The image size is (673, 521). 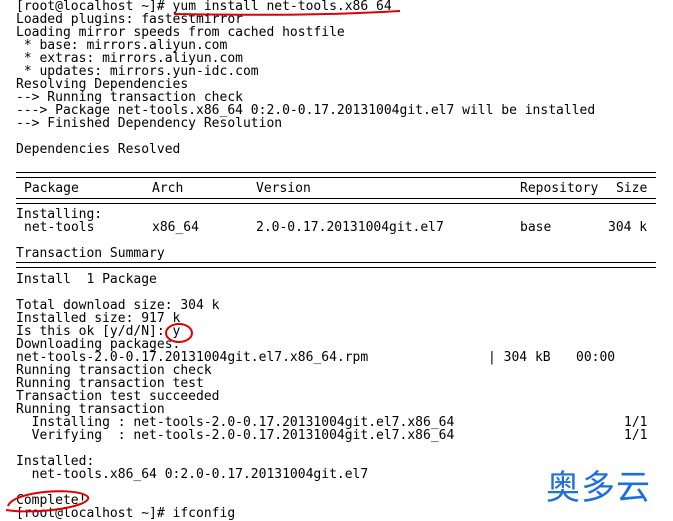 I want to click on next-command-line: [root@localhost ~]# ifconfig, so click(x=126, y=513).